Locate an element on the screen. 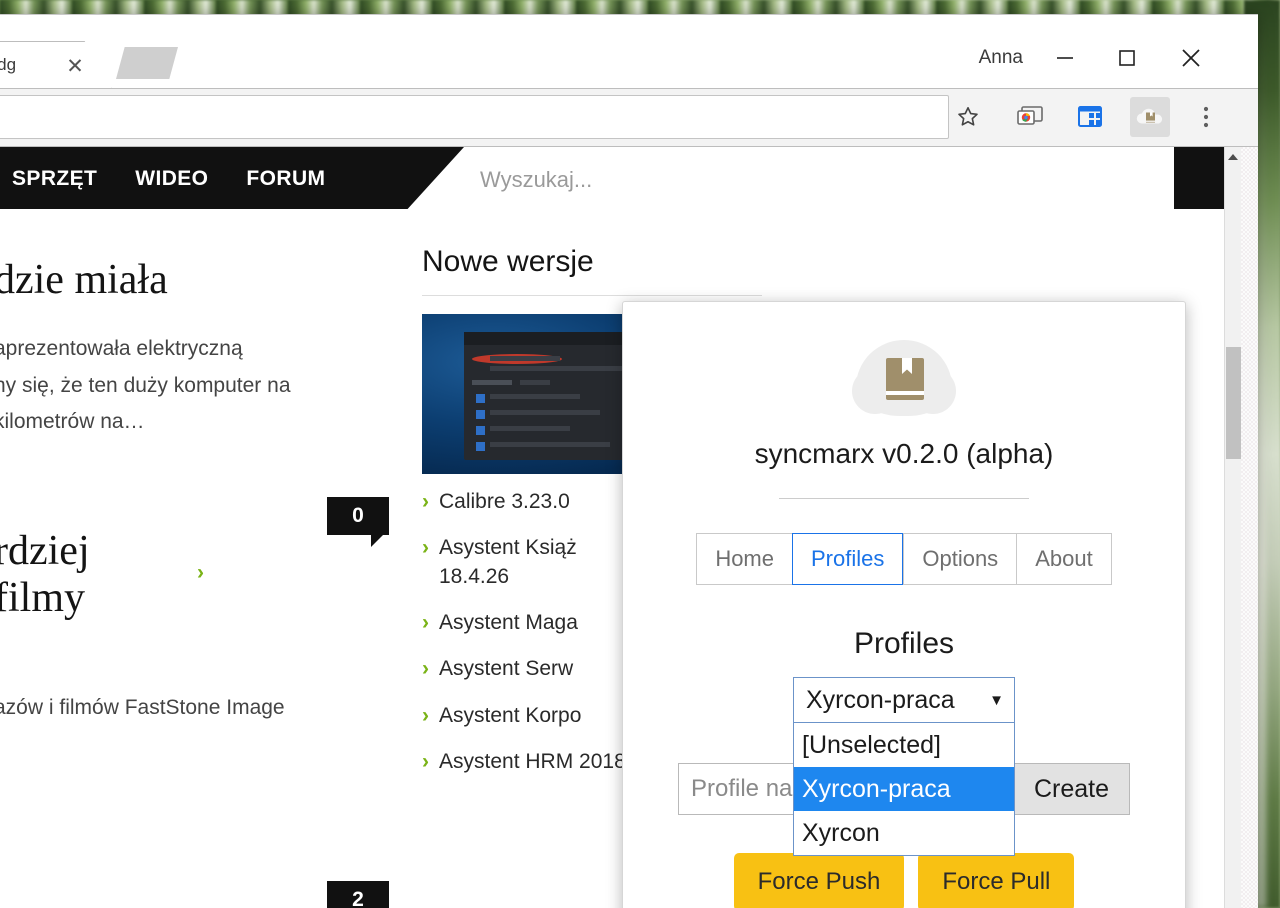 This screenshot has height=908, width=1280. force-actions-row: Force Push Force Pull is located at coordinates (904, 880).